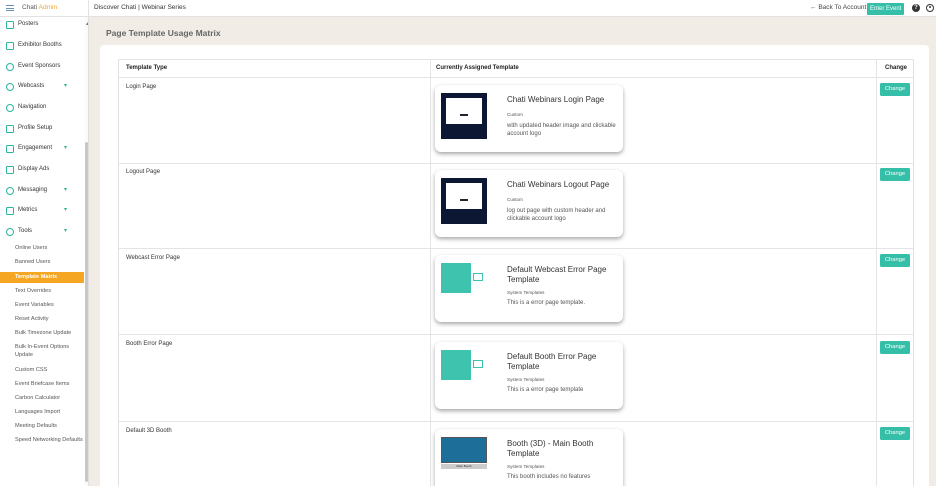 Image resolution: width=936 pixels, height=486 pixels. Describe the element at coordinates (32, 319) in the screenshot. I see `sidebar-subitem-label: Reset Activity` at that location.